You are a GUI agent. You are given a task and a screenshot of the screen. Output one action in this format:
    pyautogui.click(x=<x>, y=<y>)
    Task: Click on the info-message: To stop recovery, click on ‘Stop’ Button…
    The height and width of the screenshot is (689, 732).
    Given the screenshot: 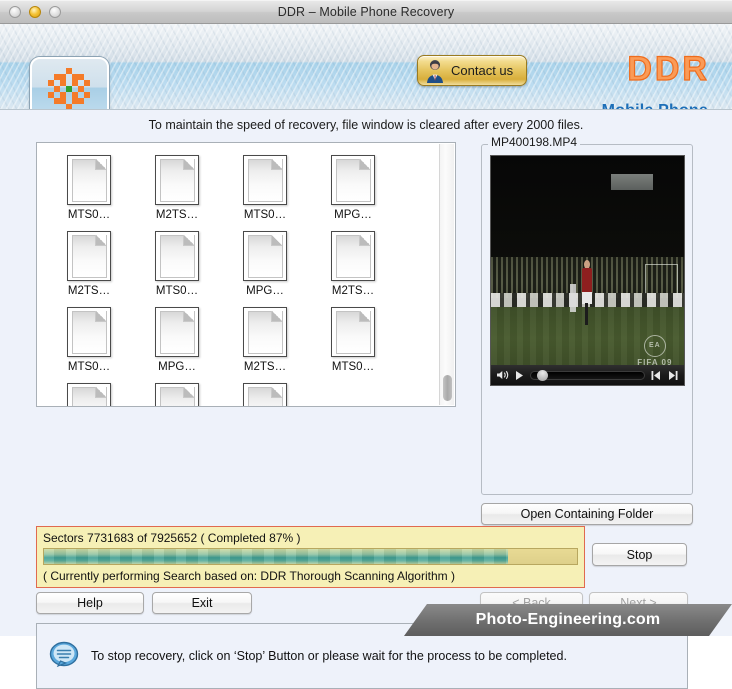 What is the action you would take?
    pyautogui.click(x=329, y=656)
    